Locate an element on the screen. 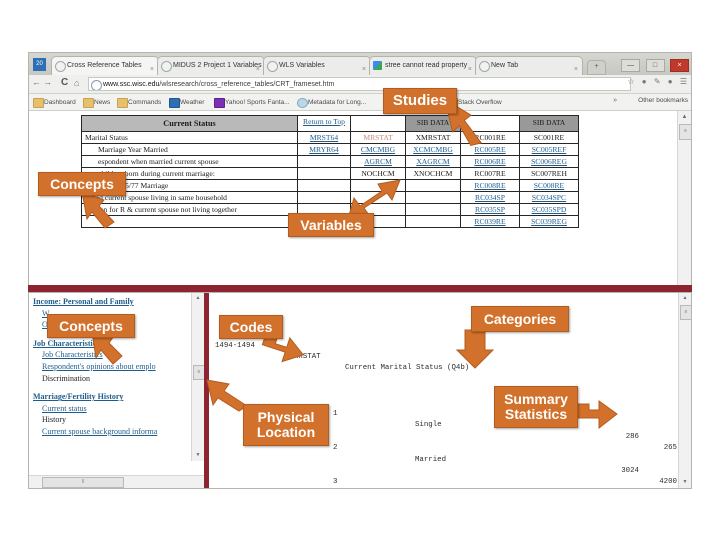  concept-item: Current status is located at coordinates (111, 409).